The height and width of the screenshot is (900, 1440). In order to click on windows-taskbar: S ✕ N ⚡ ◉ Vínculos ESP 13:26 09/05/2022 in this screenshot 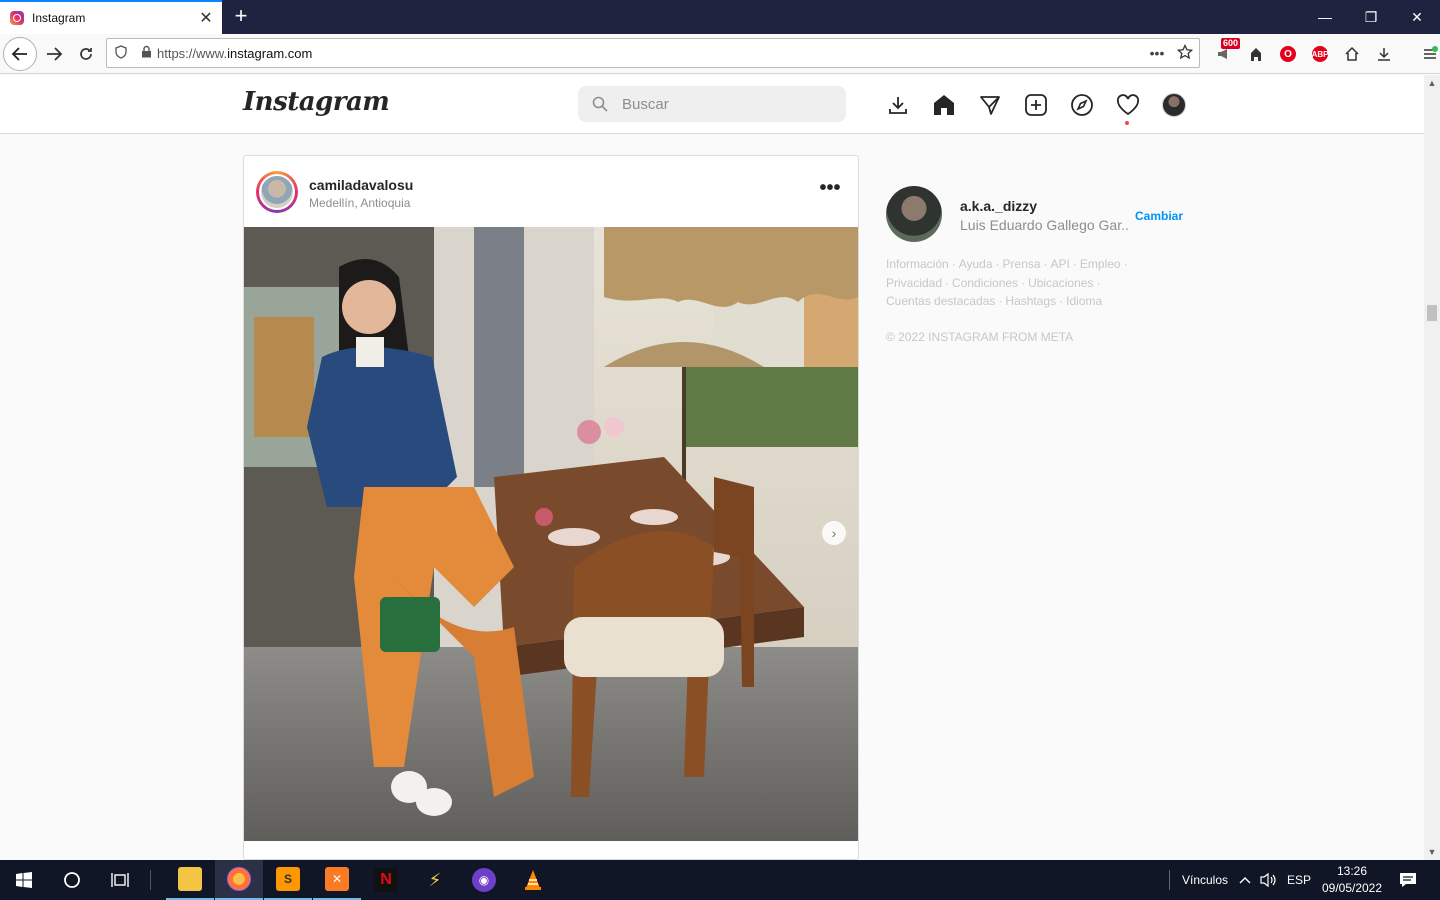, I will do `click(720, 880)`.